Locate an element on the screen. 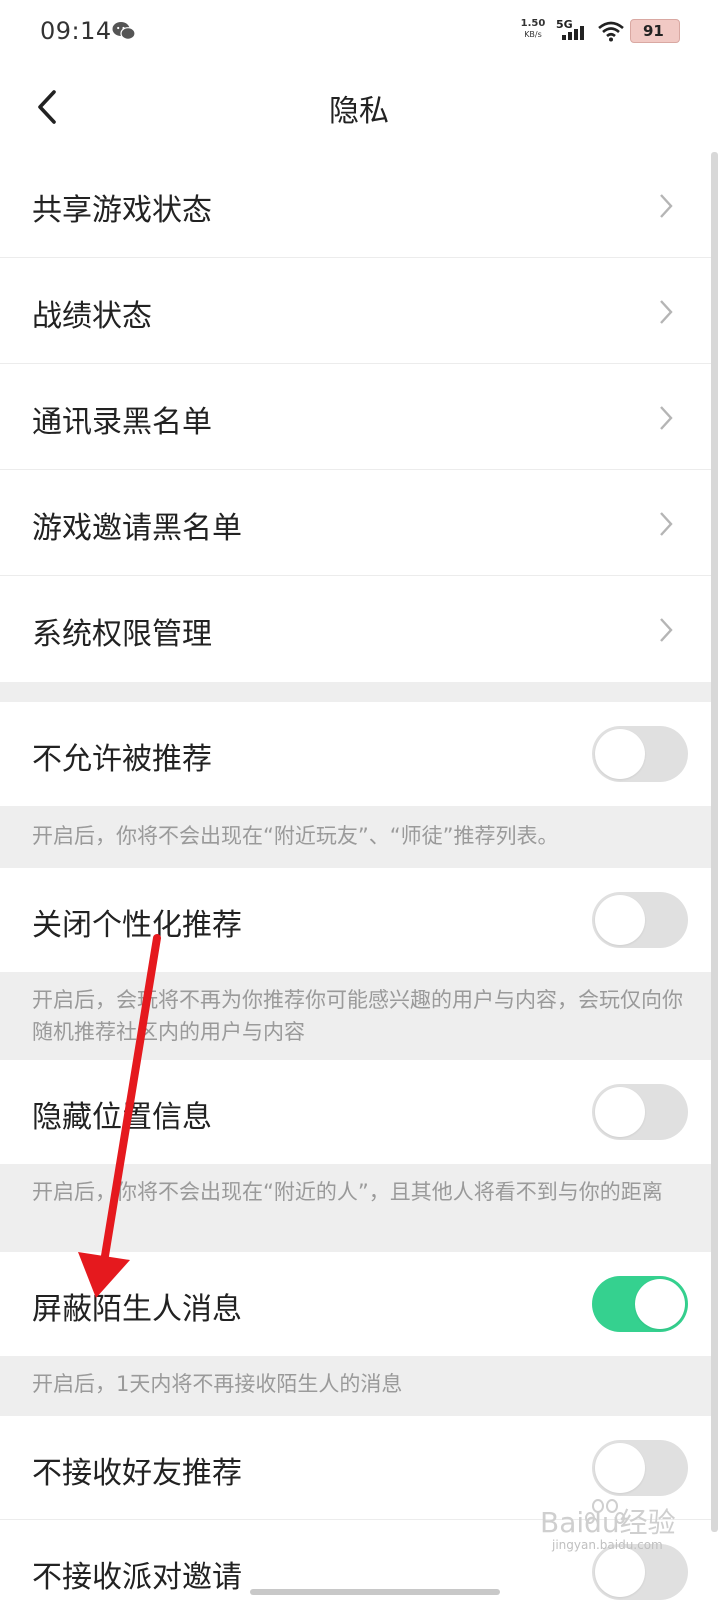 The image size is (718, 1600). network-type: 5G is located at coordinates (564, 24).